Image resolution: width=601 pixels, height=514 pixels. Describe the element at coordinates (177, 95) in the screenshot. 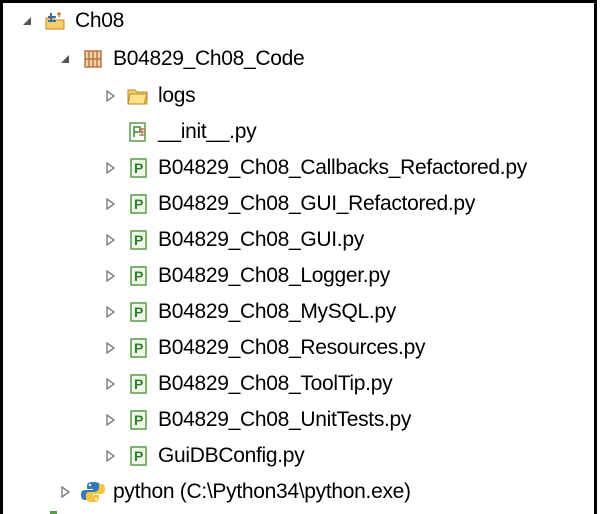

I see `logs-folder-label: logs` at that location.